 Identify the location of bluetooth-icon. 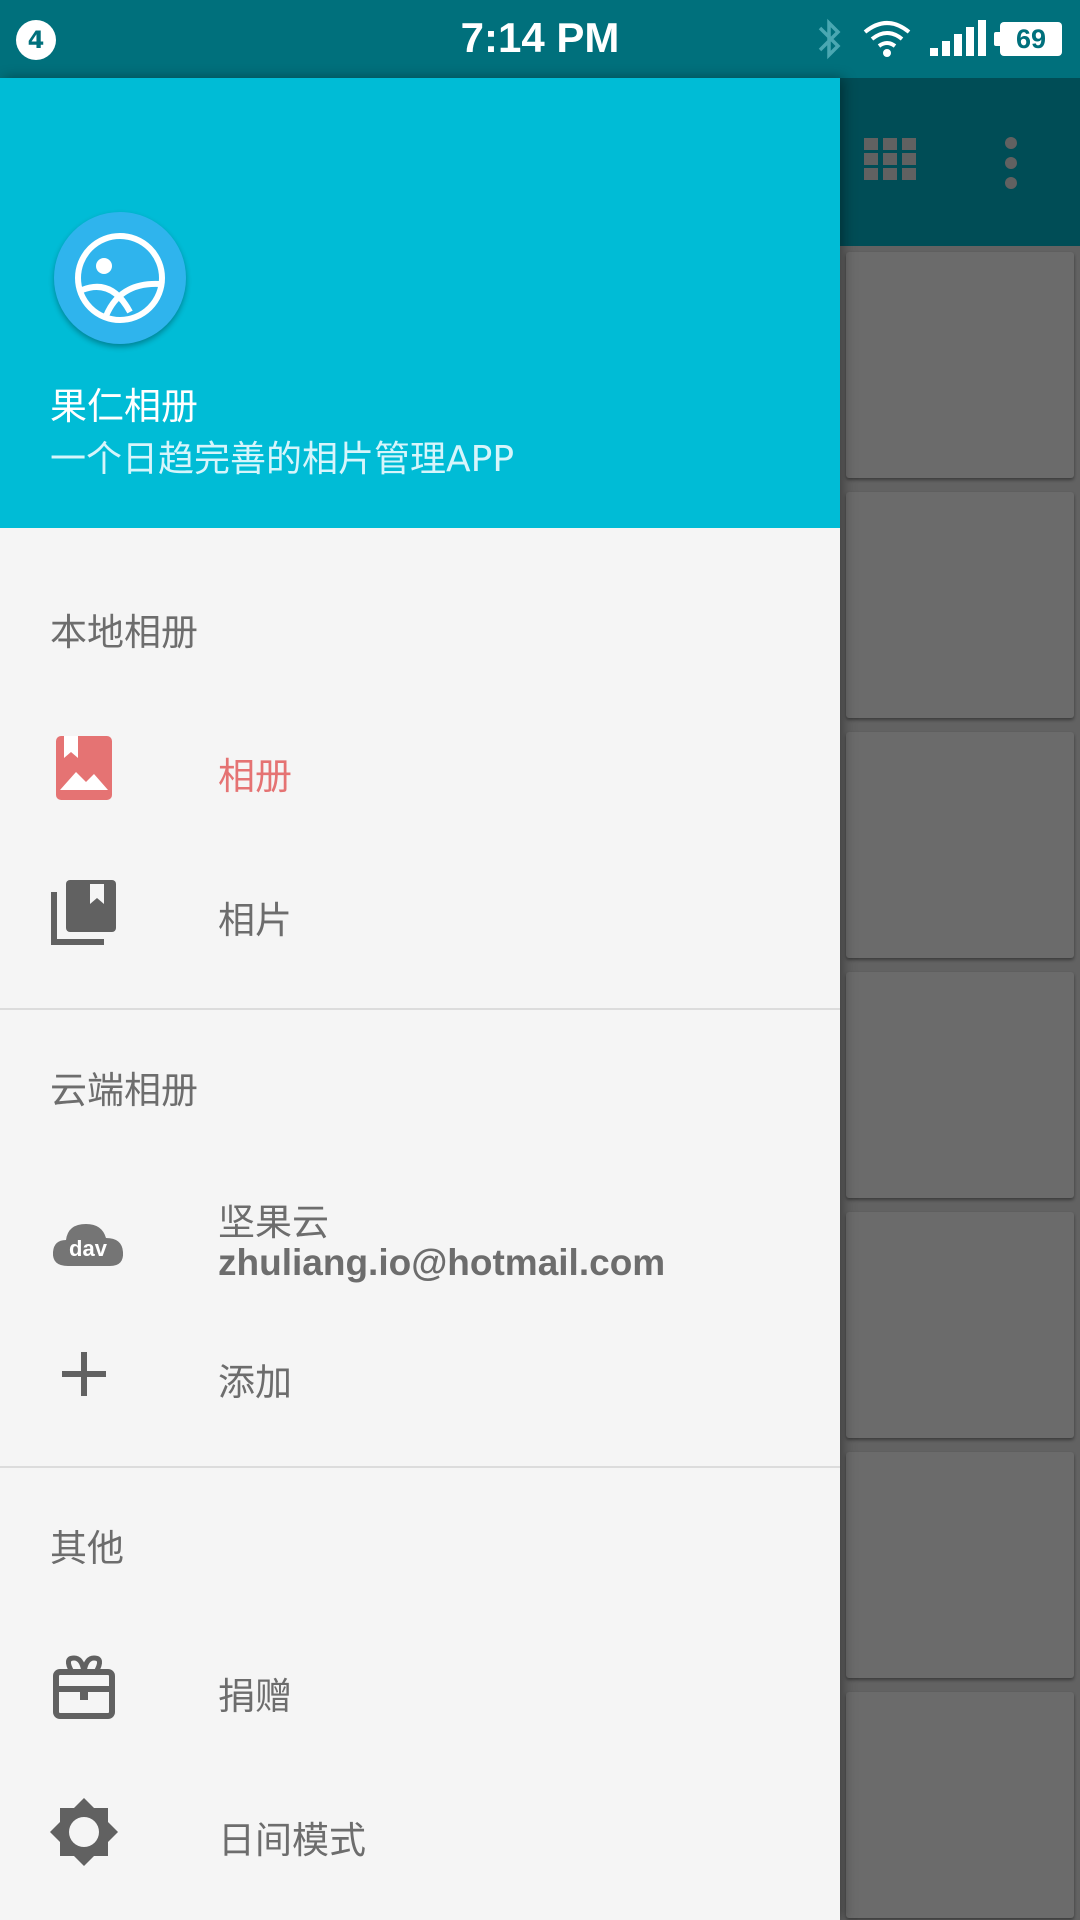
(829, 39).